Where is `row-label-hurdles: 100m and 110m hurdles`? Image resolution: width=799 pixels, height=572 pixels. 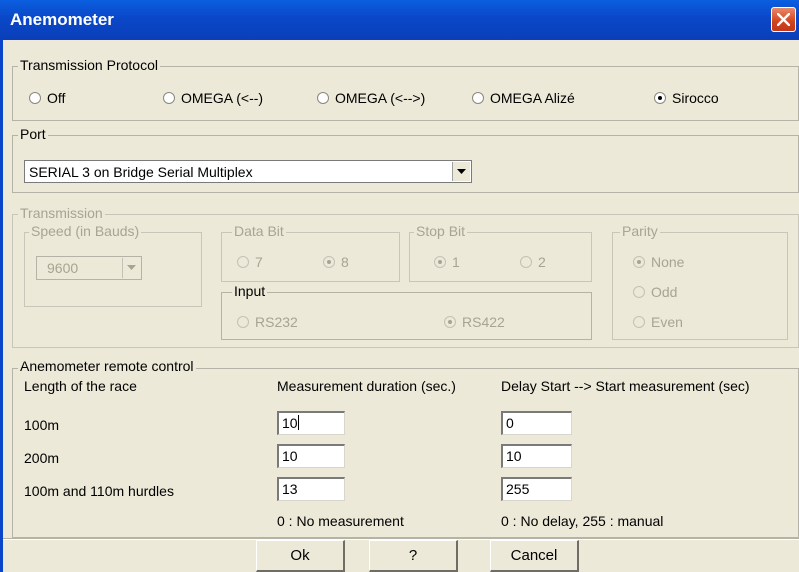 row-label-hurdles: 100m and 110m hurdles is located at coordinates (99, 491).